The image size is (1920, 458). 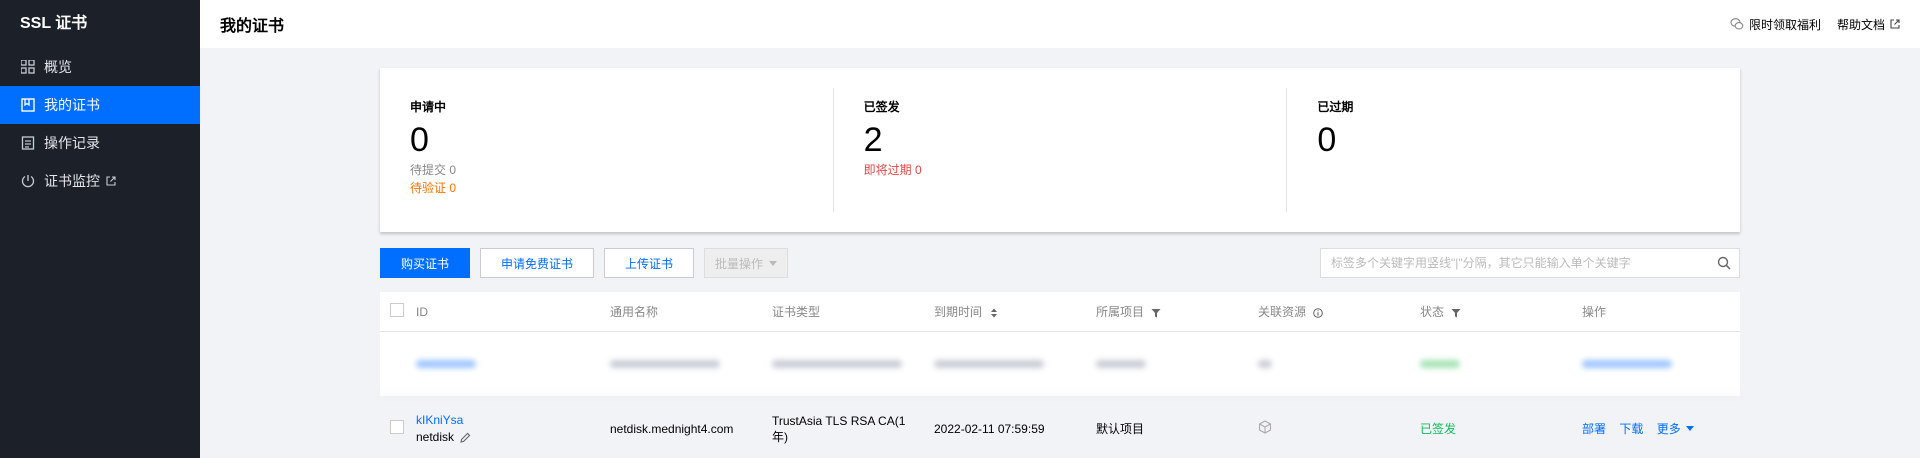 What do you see at coordinates (58, 67) in the screenshot?
I see `sidebar-item-label: 概览` at bounding box center [58, 67].